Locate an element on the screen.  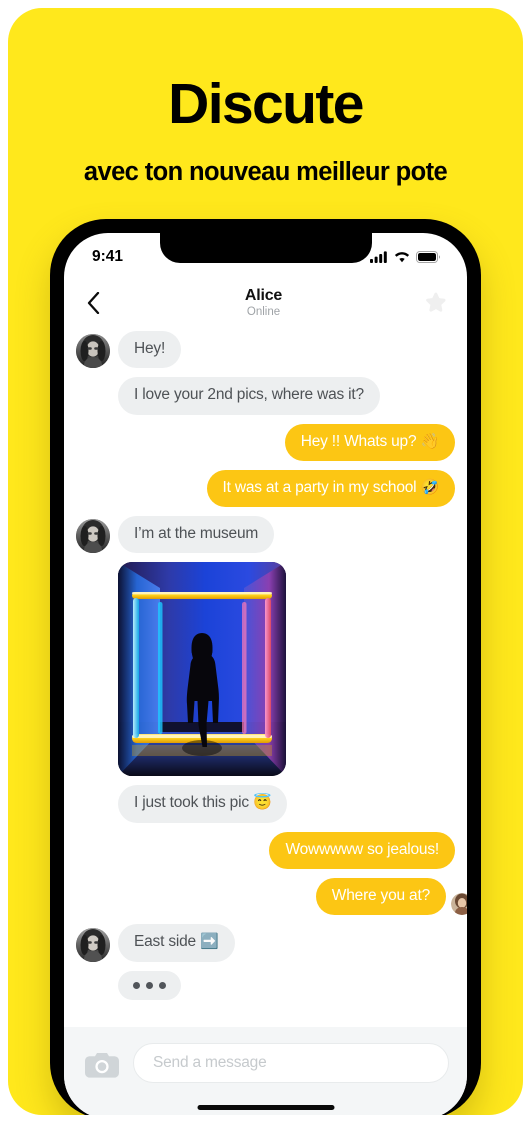
message-row: Hey! is located at coordinates (265, 350).